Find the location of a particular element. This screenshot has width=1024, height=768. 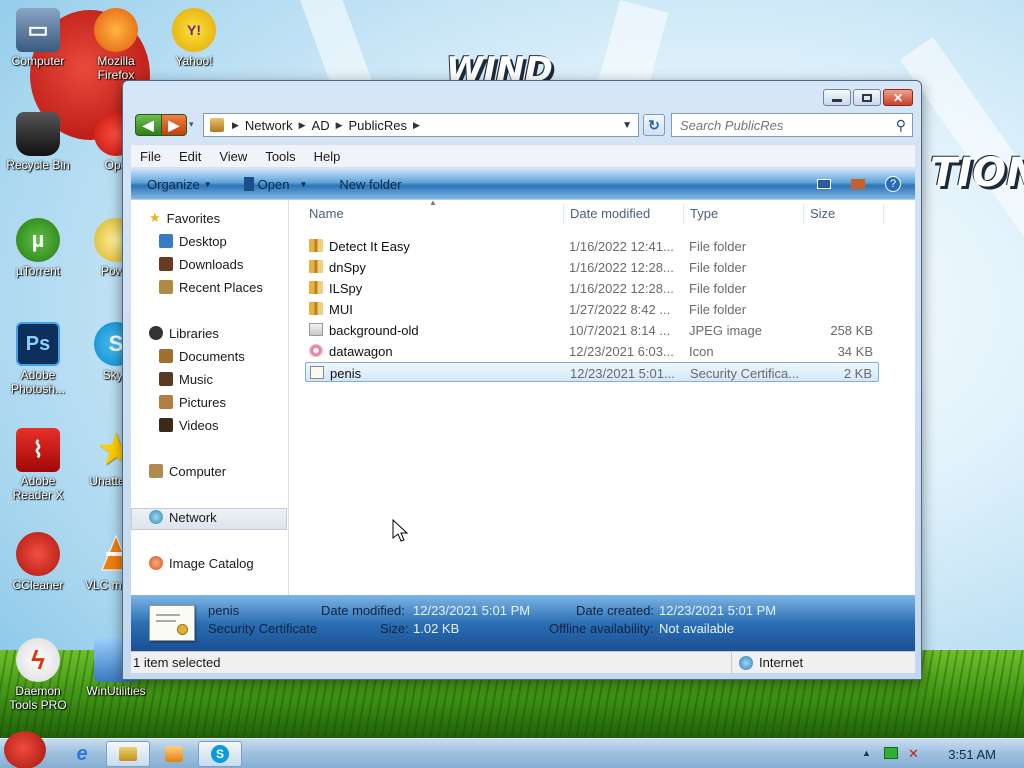

nav-computer: Computer is located at coordinates (187, 471).